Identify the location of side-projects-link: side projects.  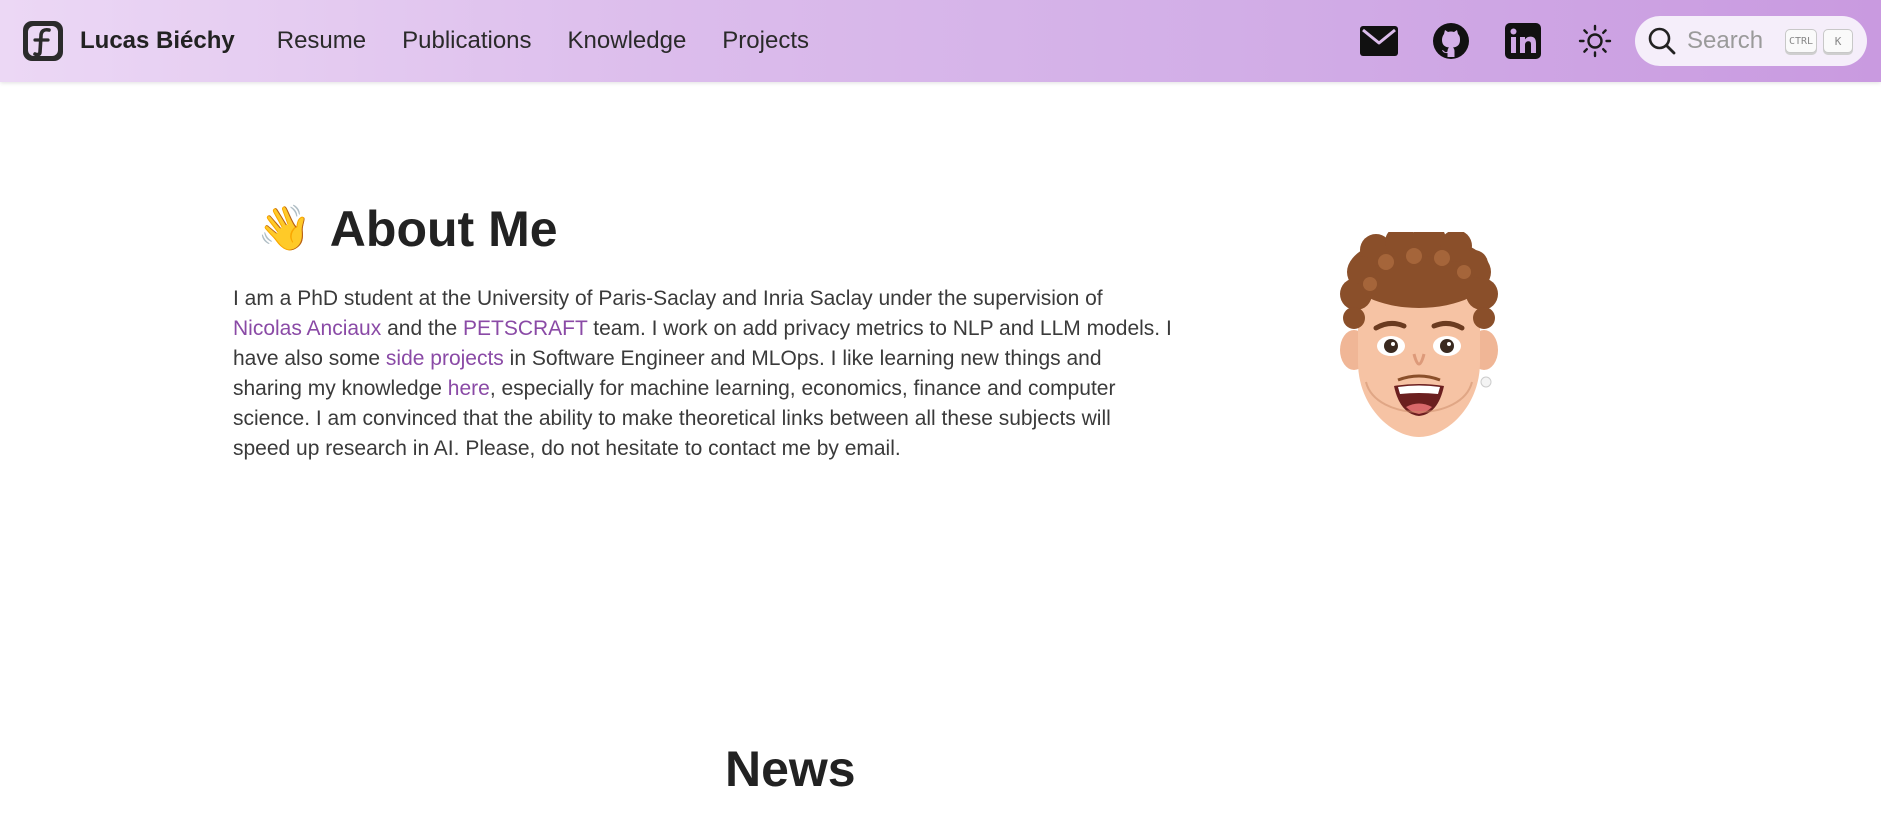
(445, 358).